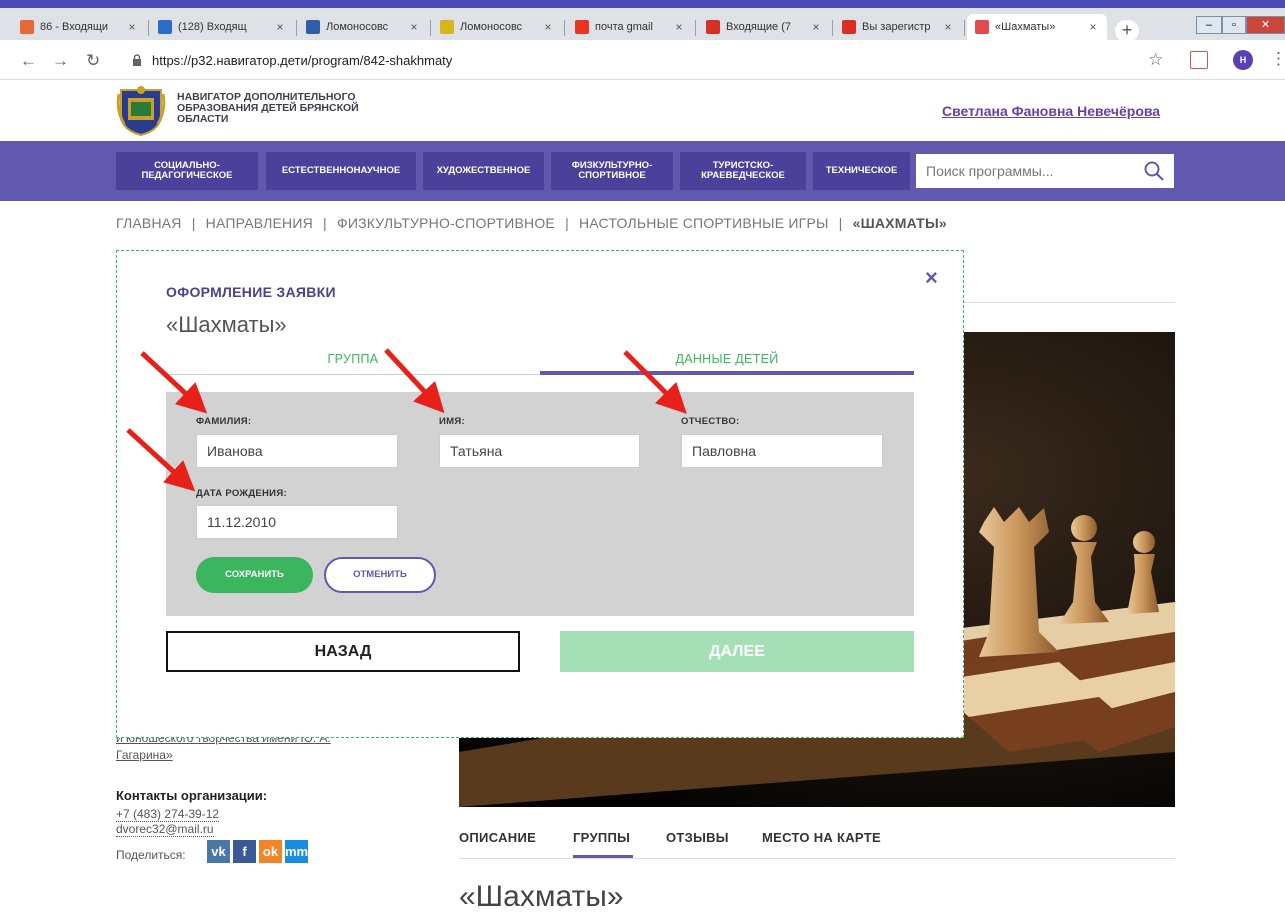  I want to click on annotation-arrow-name, so click(414, 381).